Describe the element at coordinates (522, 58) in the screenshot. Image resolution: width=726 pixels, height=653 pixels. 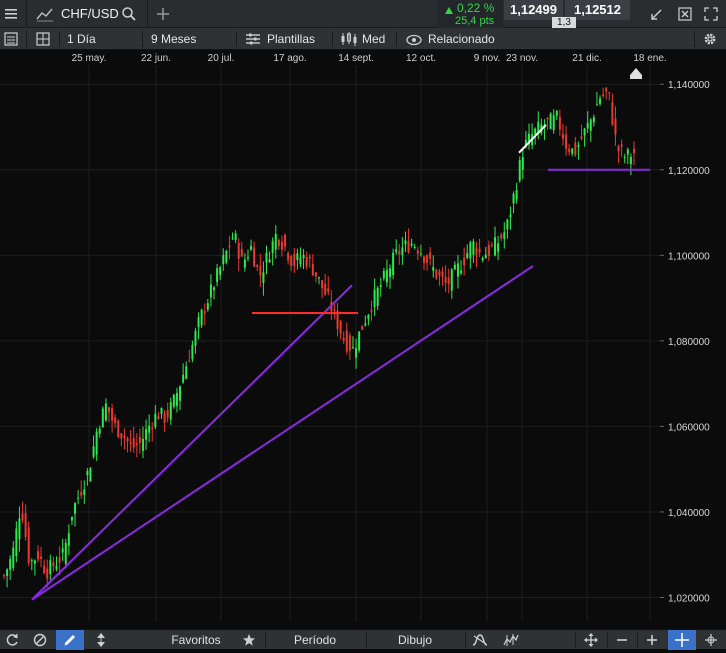
I see `x-tick-label: 23 nov.` at that location.